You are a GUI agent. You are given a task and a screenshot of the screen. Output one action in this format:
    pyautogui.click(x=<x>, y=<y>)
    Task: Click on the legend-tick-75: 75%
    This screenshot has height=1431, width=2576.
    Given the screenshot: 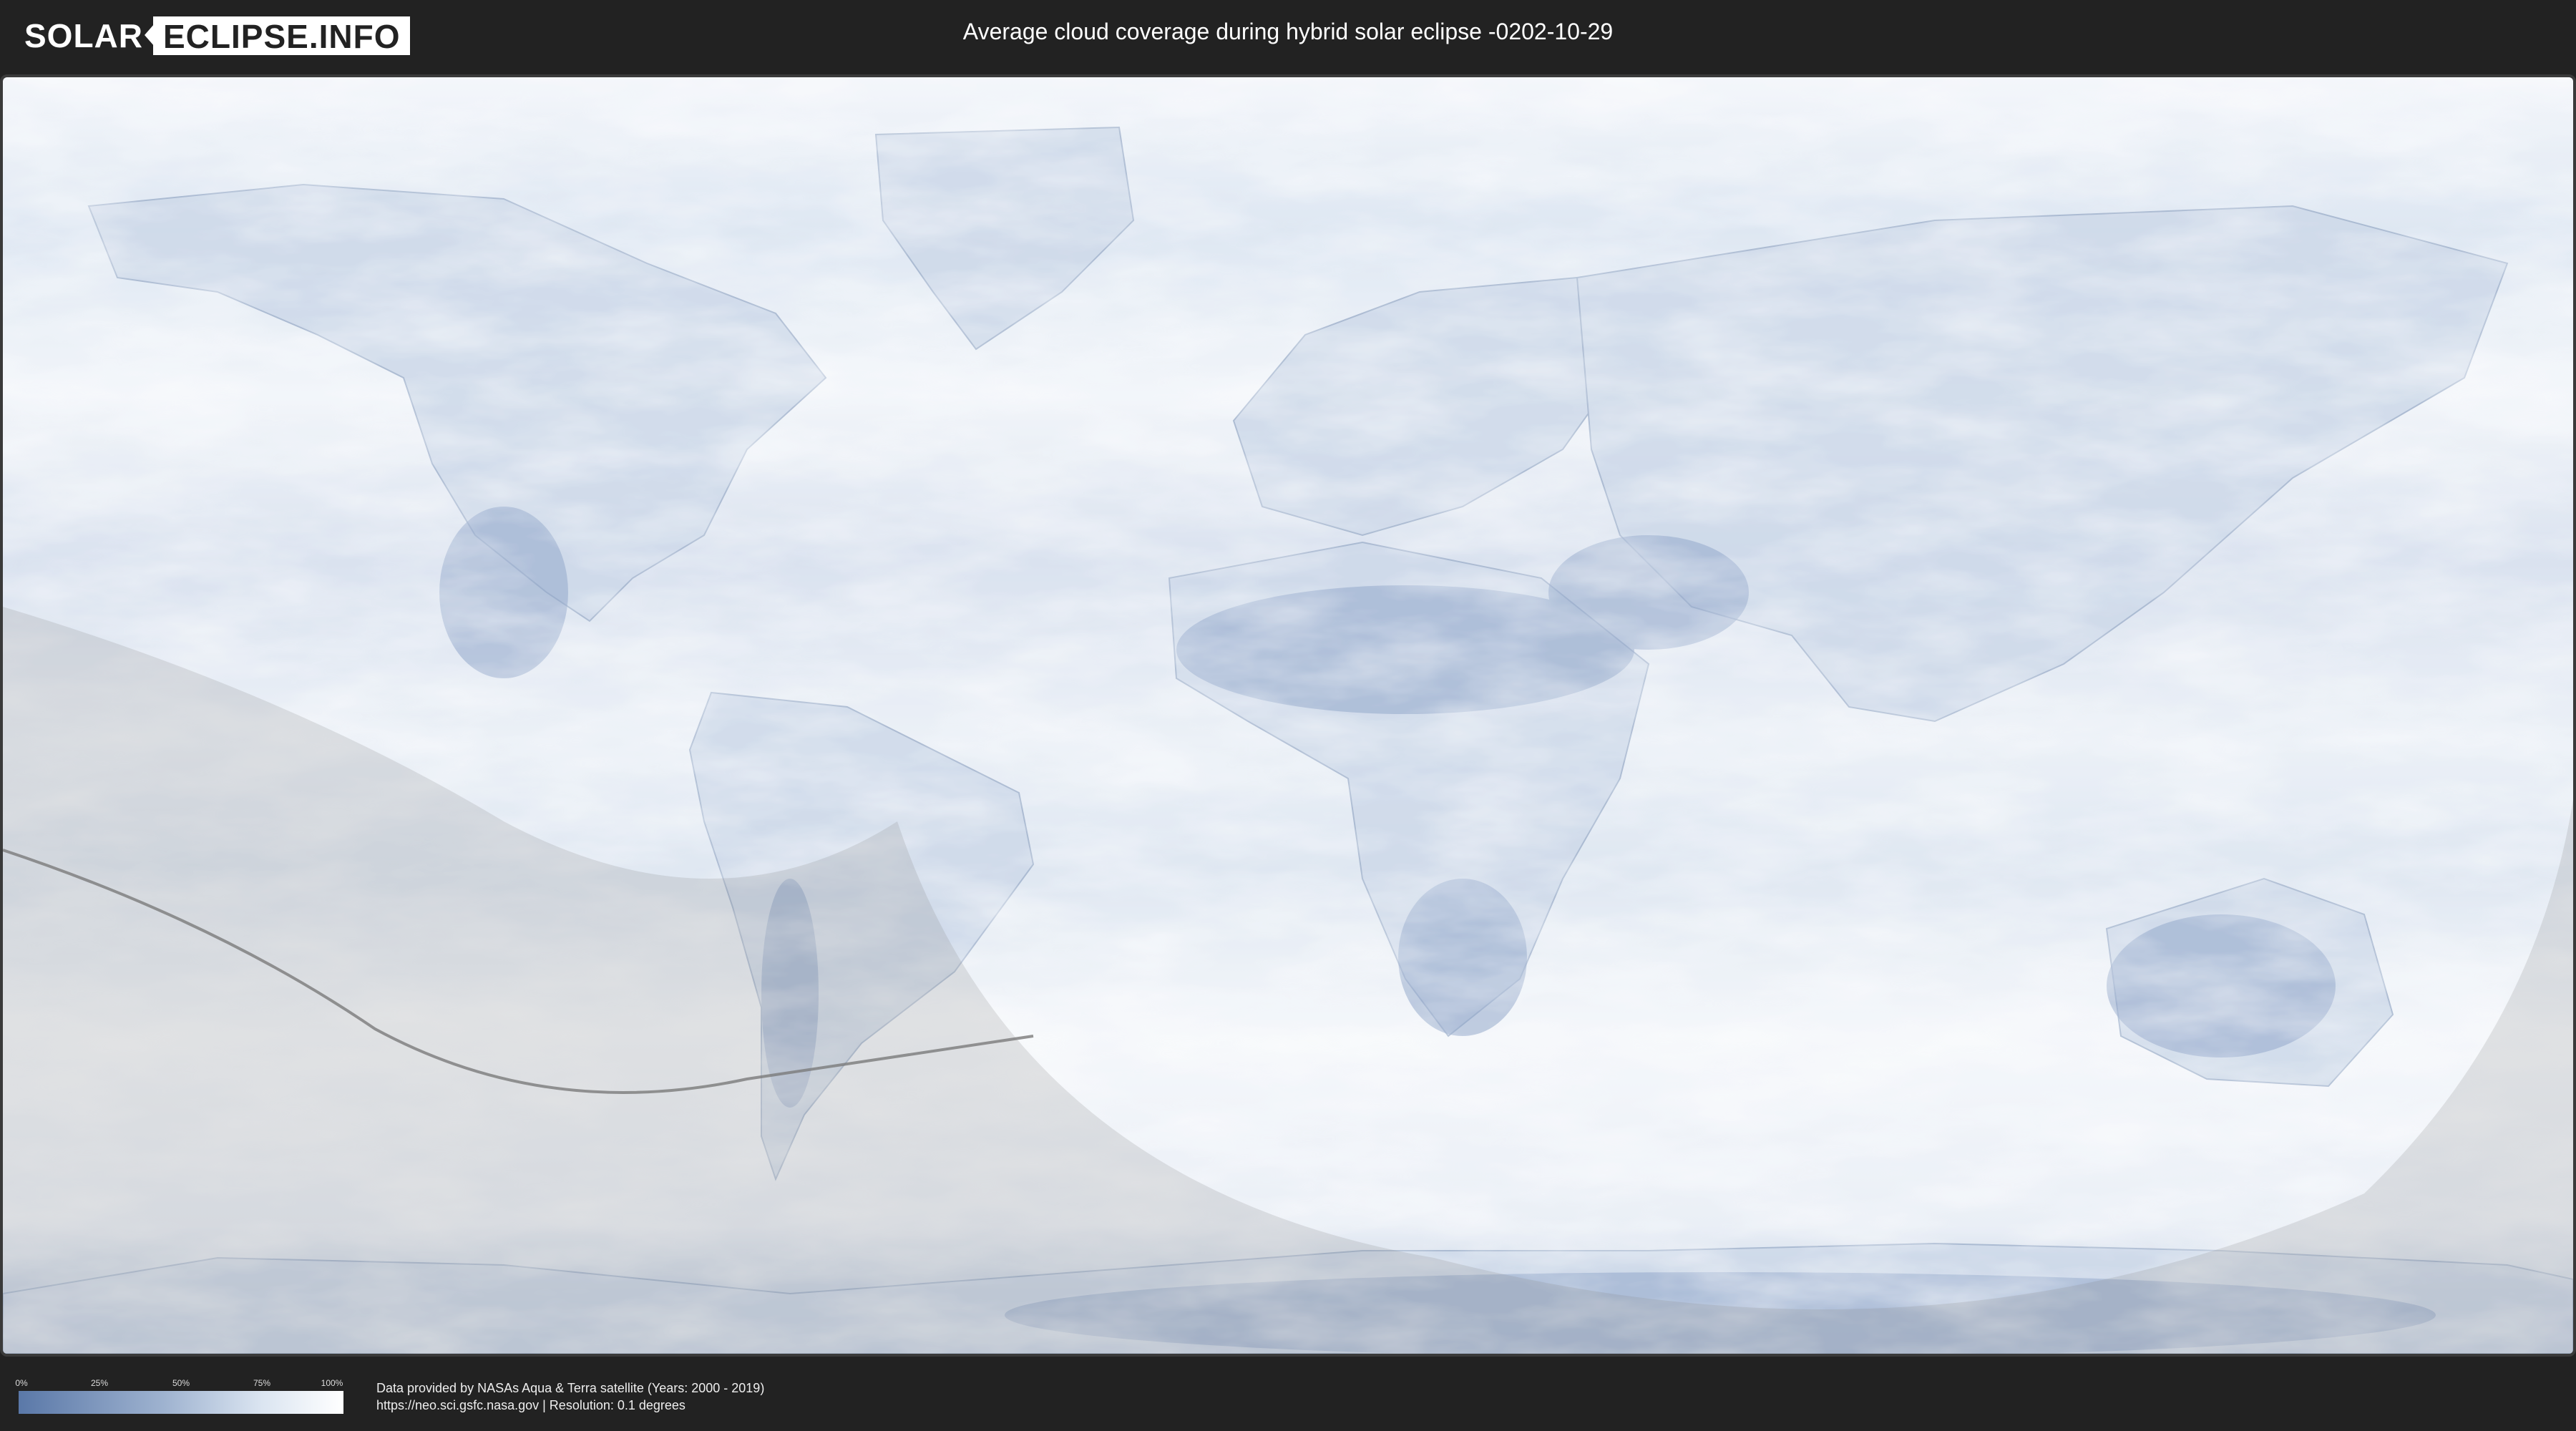 What is the action you would take?
    pyautogui.click(x=262, y=1383)
    